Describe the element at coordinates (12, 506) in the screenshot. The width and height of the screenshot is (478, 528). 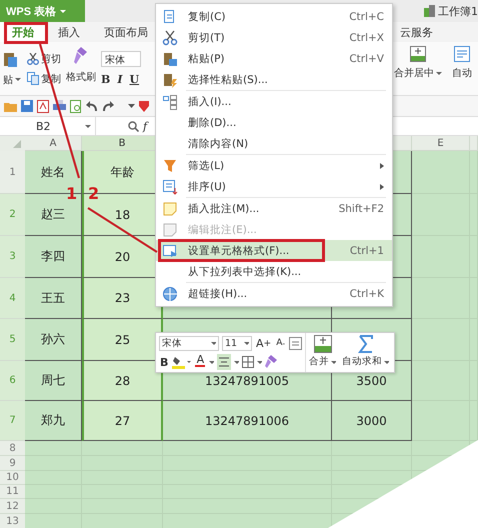
I see `row-header: 12` at that location.